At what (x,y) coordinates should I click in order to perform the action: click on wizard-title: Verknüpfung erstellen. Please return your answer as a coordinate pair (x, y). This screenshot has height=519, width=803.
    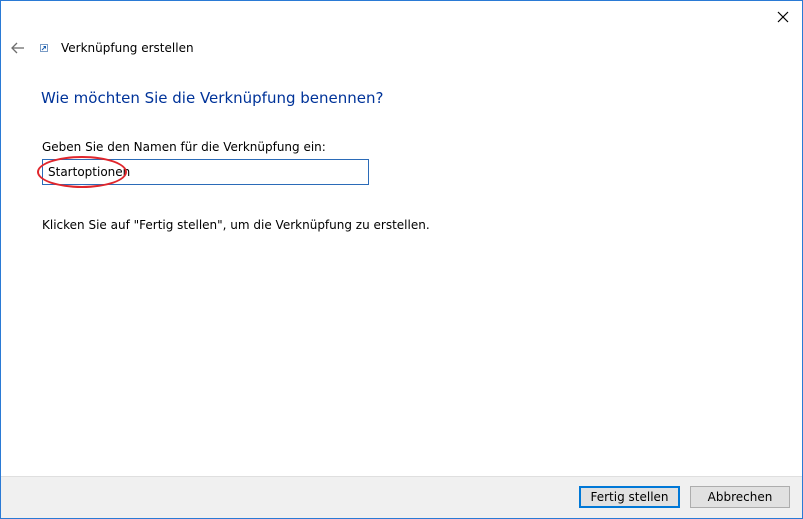
    Looking at the image, I should click on (127, 48).